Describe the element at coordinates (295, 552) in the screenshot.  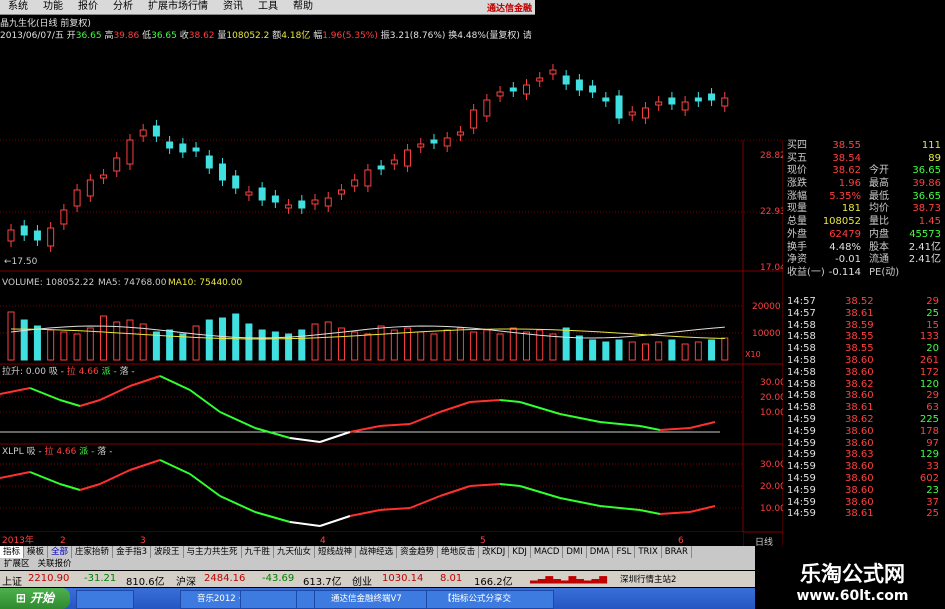
I see `tab-indicator: 九天仙女` at that location.